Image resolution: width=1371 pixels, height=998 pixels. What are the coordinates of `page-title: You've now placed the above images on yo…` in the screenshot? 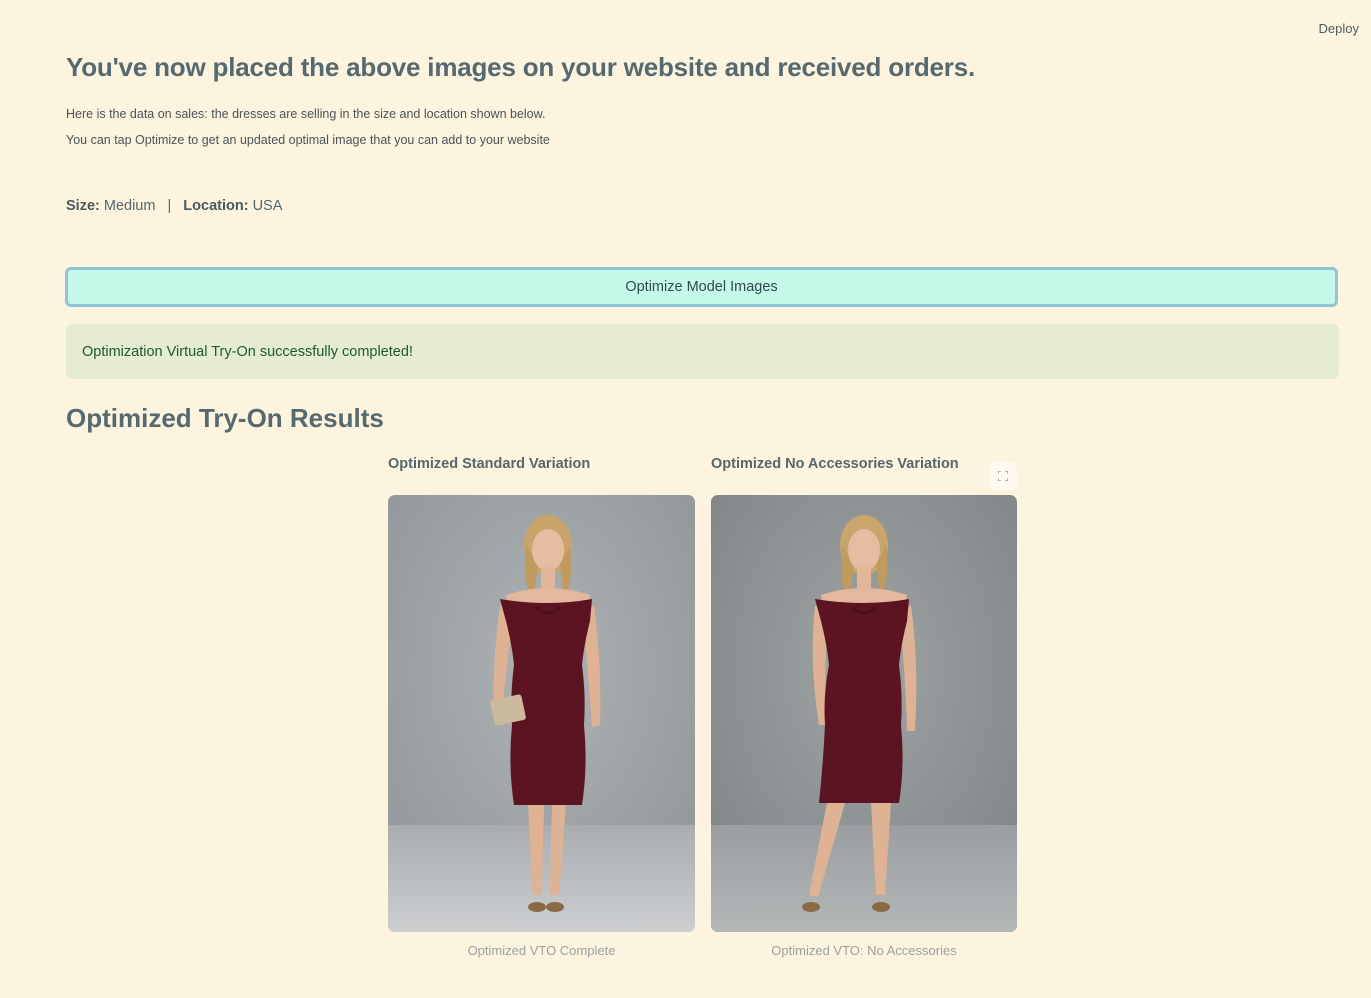 It's located at (521, 67).